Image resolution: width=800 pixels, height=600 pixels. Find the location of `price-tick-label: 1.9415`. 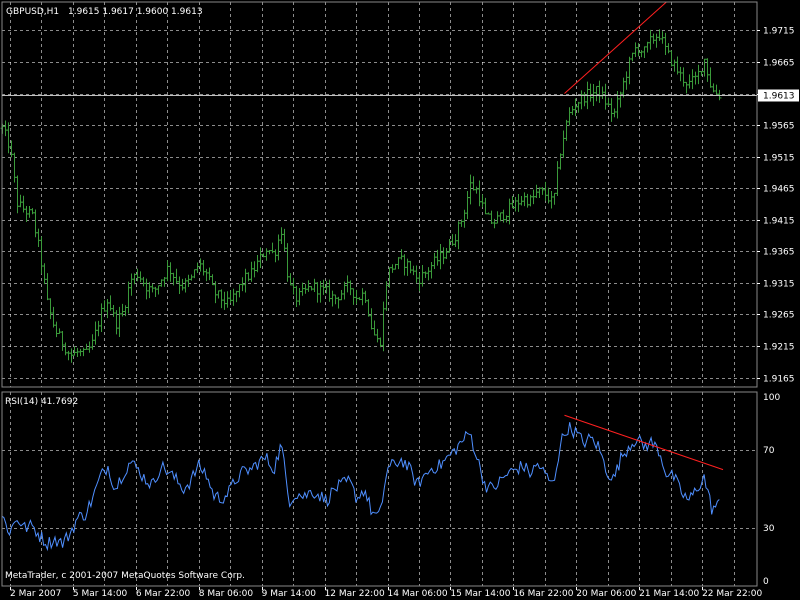

price-tick-label: 1.9415 is located at coordinates (779, 222).